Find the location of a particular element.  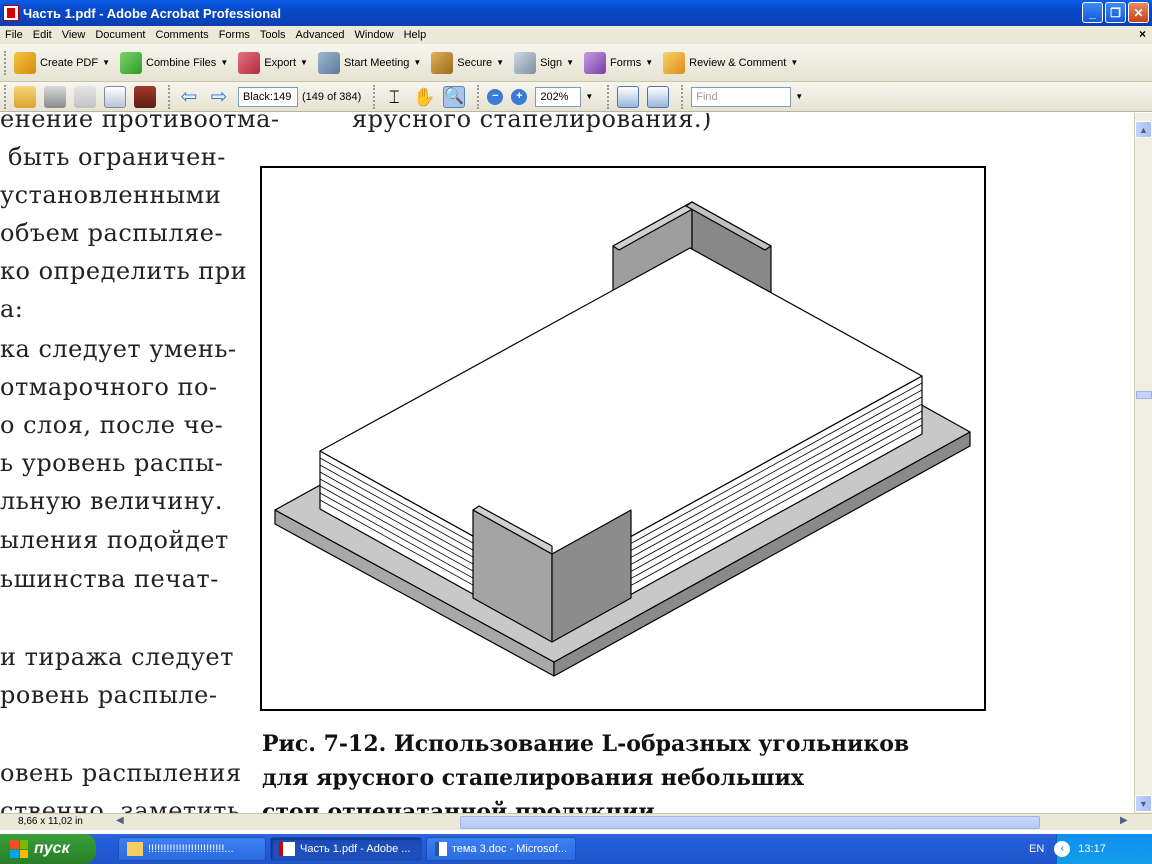

start-button: пуск is located at coordinates (48, 849).